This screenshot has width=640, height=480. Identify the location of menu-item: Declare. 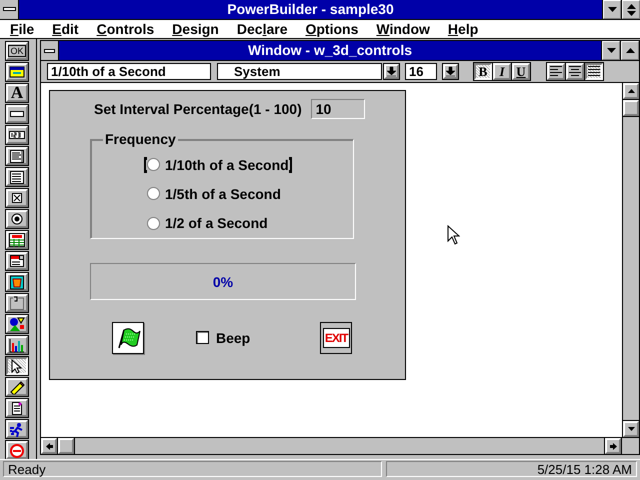
(262, 29).